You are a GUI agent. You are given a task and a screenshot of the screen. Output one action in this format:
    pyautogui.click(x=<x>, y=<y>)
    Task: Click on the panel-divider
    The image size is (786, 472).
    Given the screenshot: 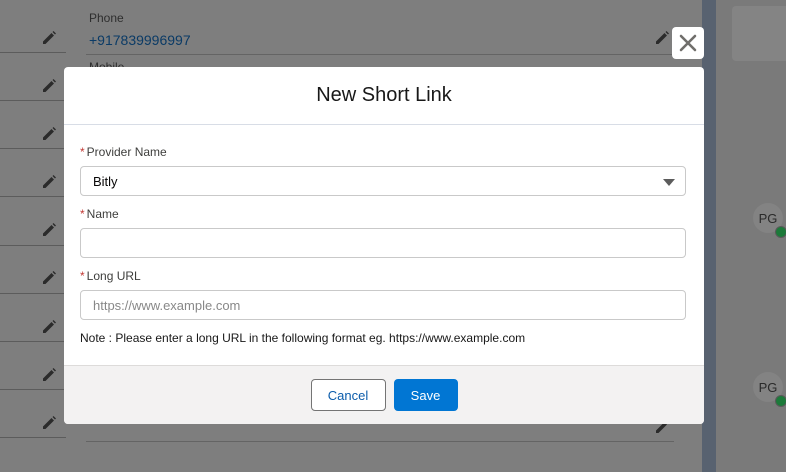 What is the action you would take?
    pyautogui.click(x=709, y=236)
    